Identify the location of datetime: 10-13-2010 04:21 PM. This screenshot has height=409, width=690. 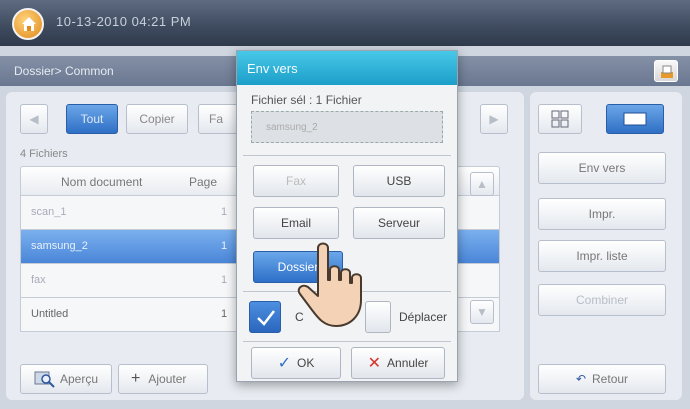
(124, 21).